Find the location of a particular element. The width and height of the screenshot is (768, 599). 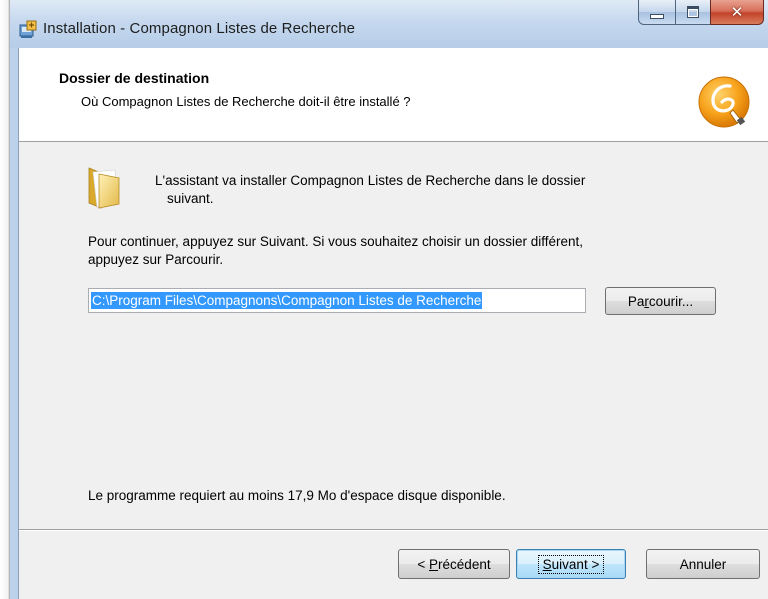

cancel-button-label: Annuler is located at coordinates (703, 564).